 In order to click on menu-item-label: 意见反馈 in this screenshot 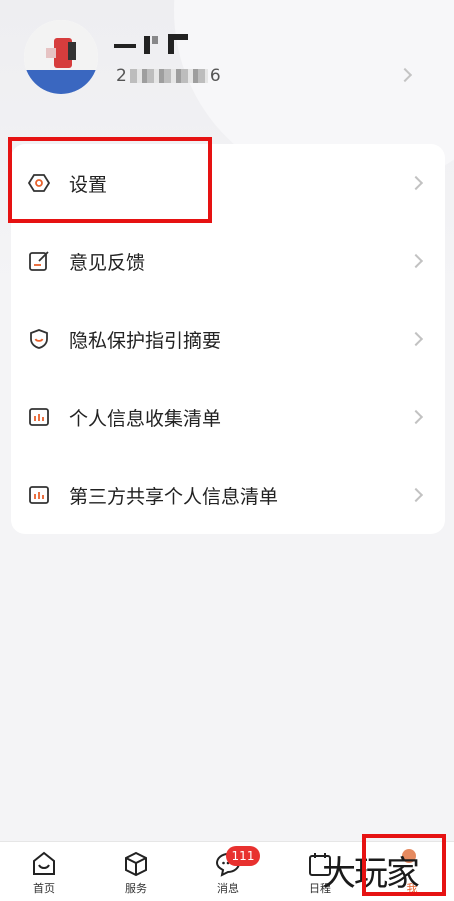, I will do `click(107, 262)`.